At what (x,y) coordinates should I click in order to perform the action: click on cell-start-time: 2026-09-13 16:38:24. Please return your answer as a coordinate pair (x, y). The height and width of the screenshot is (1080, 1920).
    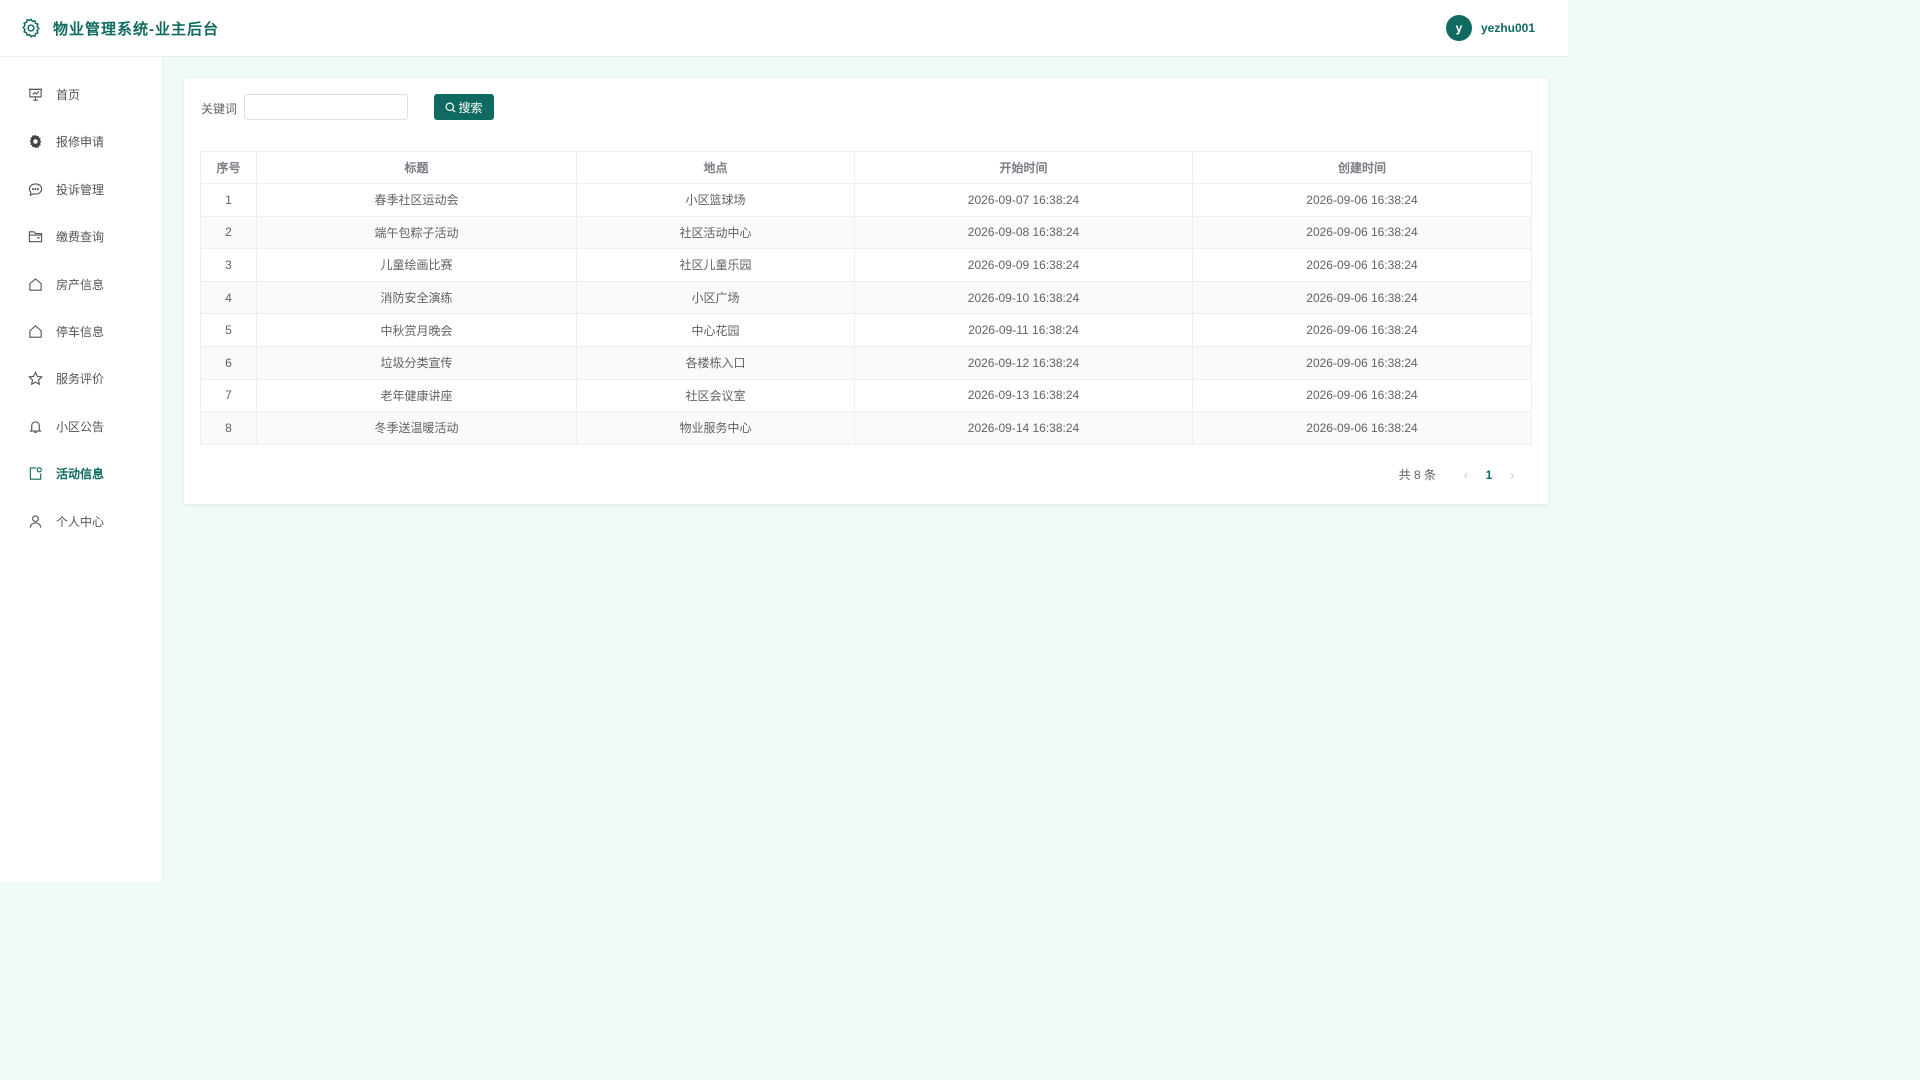
    Looking at the image, I should click on (1023, 395).